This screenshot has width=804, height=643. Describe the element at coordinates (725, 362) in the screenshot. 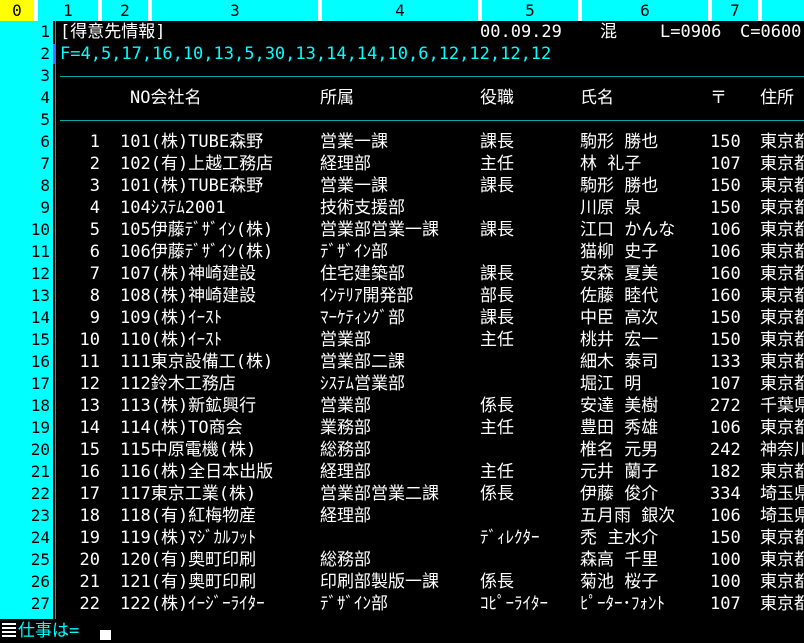

I see `zip-cell: 133` at that location.